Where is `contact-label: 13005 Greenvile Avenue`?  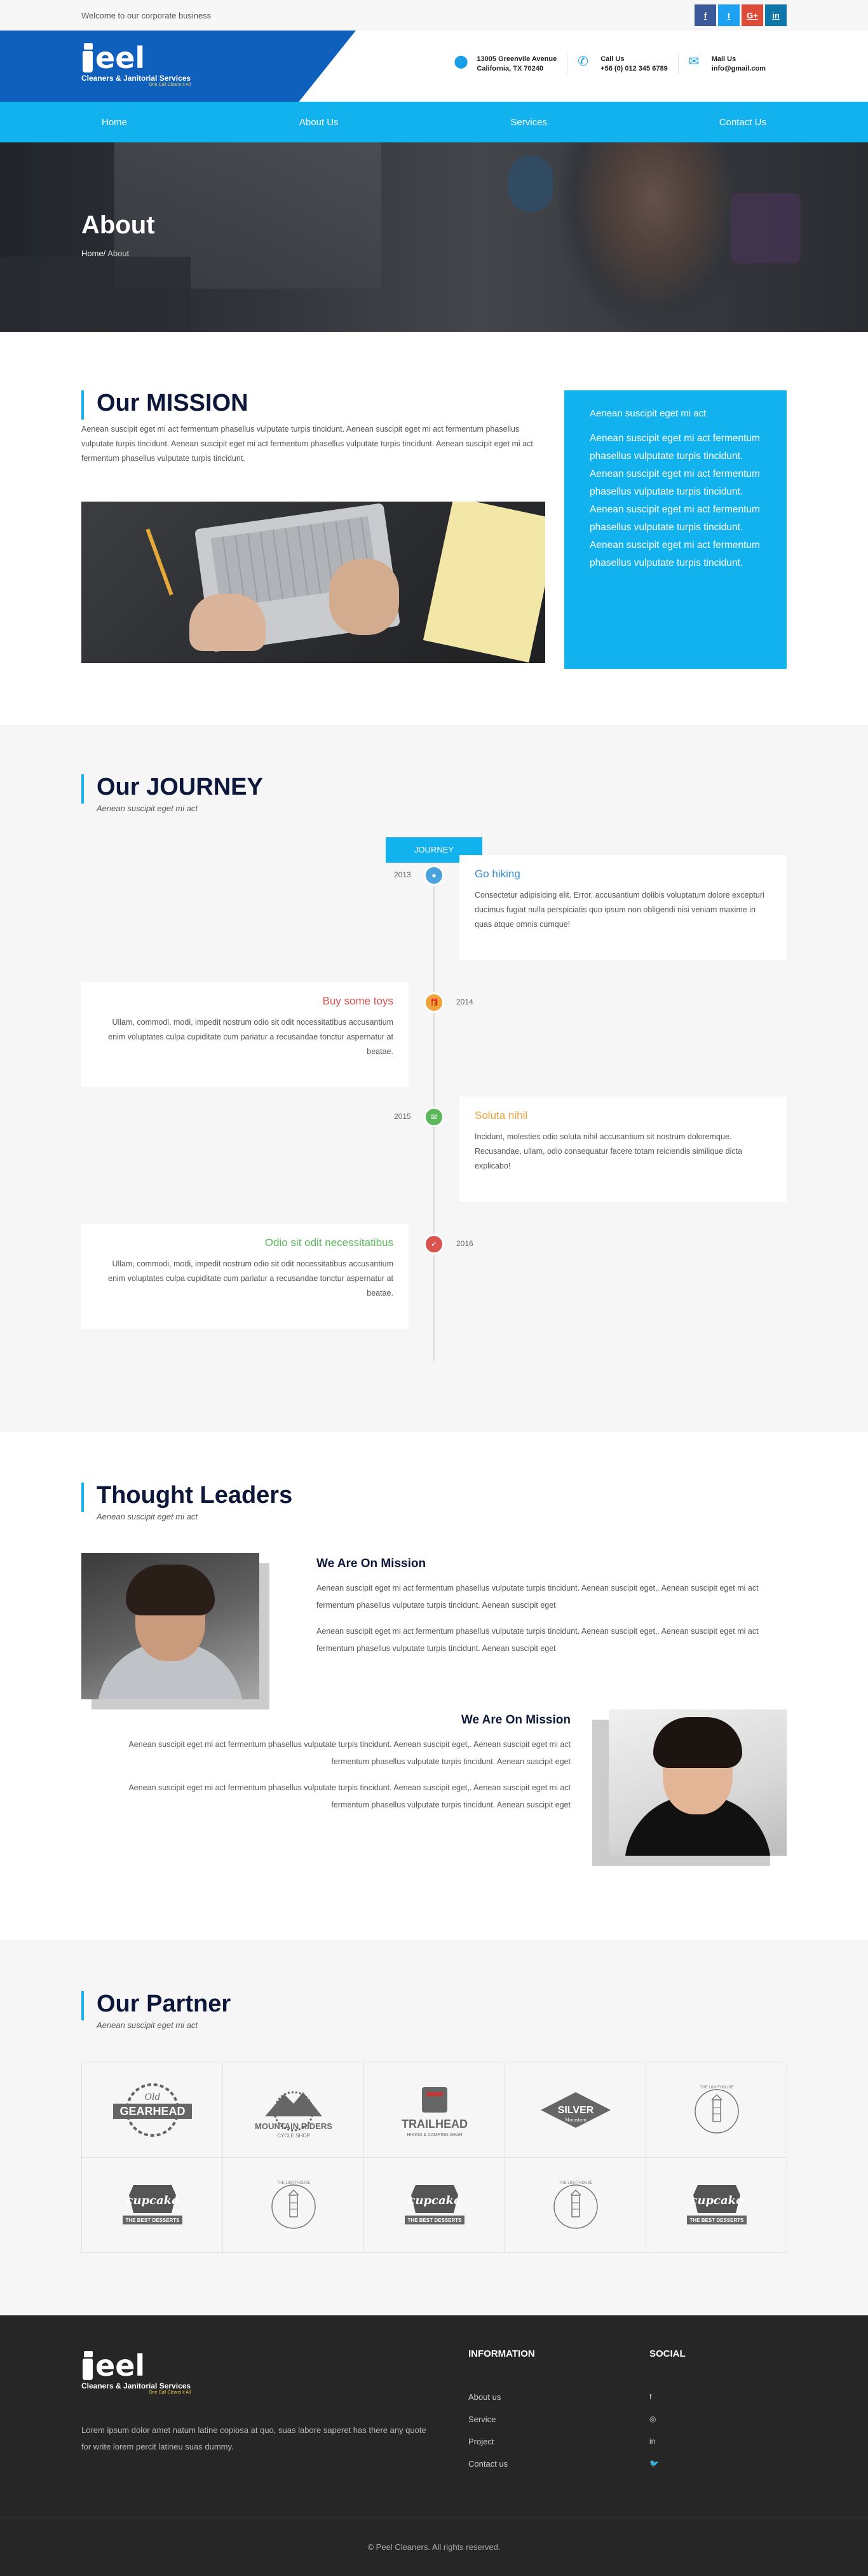 contact-label: 13005 Greenvile Avenue is located at coordinates (517, 59).